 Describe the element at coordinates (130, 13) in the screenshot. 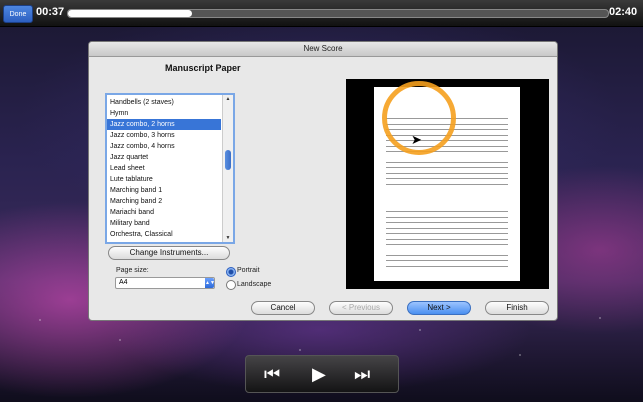

I see `progress-fill` at that location.